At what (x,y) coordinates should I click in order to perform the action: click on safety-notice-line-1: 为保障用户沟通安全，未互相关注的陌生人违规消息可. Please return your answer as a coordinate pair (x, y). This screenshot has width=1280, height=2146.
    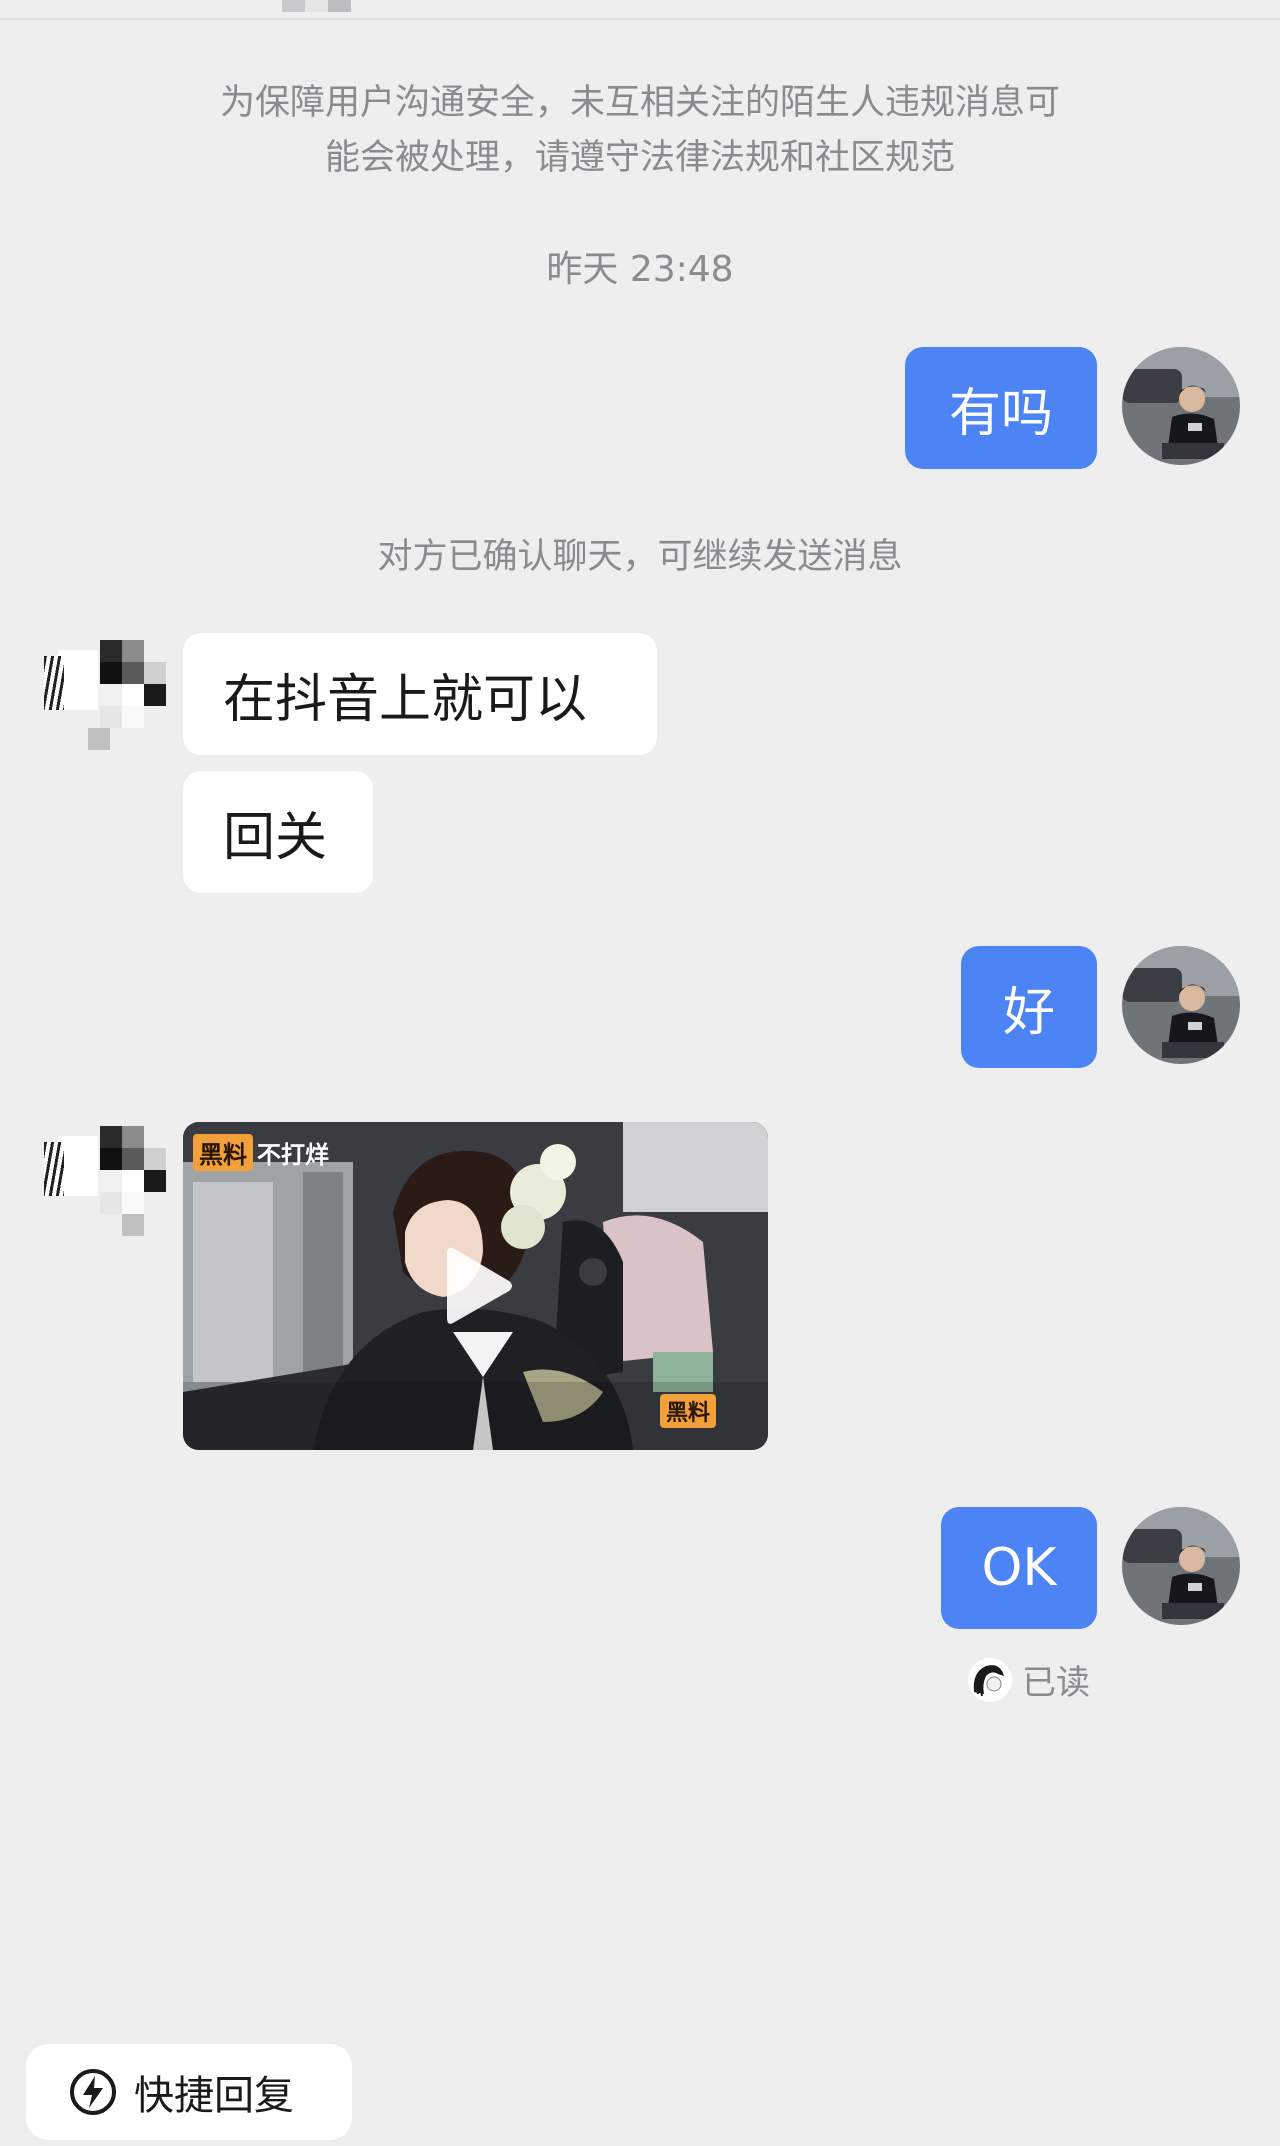
    Looking at the image, I should click on (639, 103).